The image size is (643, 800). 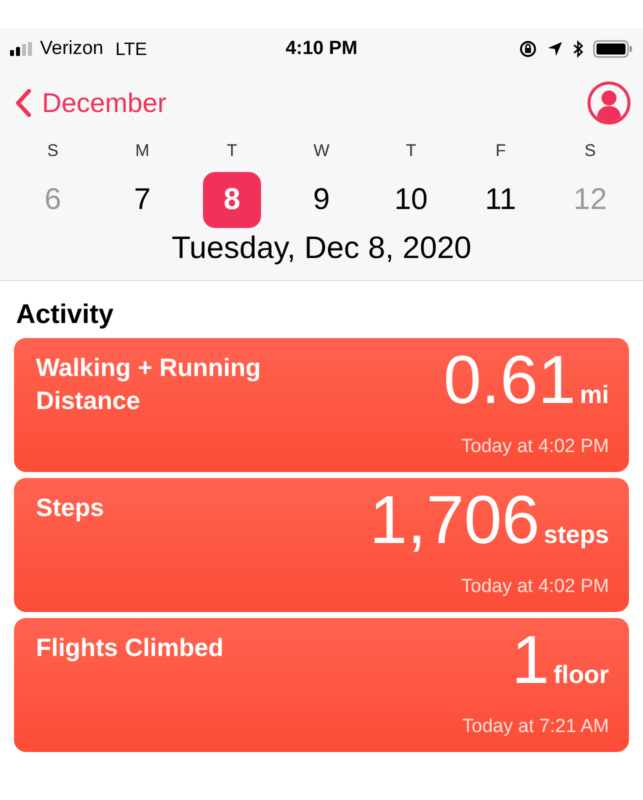 I want to click on day-number: 11, so click(x=501, y=200).